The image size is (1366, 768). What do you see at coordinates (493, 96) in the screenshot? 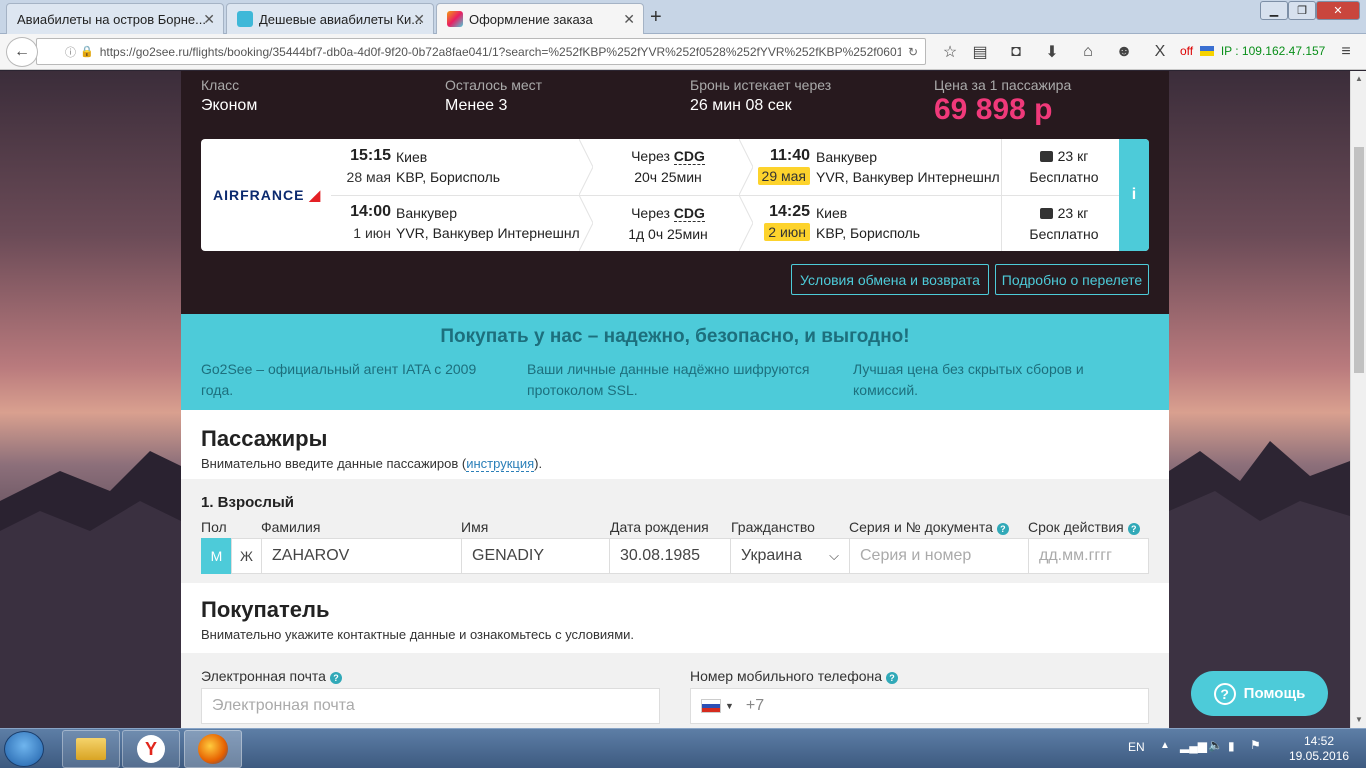
I see `seats-info: Осталось мест Менее 3` at bounding box center [493, 96].